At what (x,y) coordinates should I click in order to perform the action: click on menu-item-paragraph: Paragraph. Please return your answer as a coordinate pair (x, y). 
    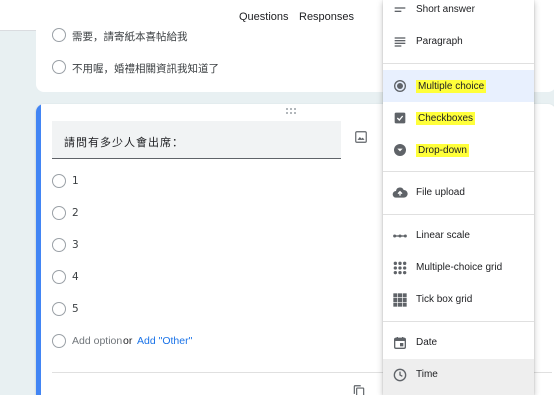
    Looking at the image, I should click on (458, 42).